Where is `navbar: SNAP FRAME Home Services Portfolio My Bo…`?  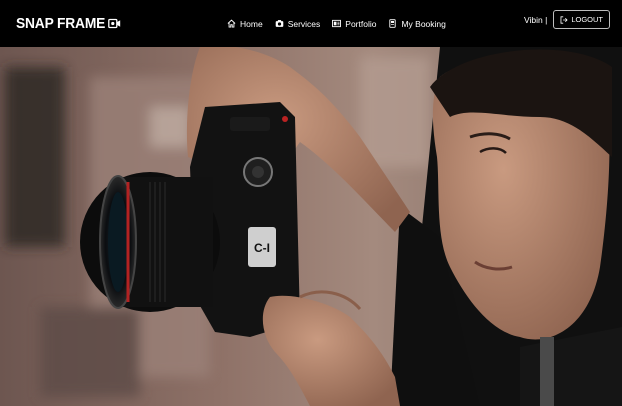
navbar: SNAP FRAME Home Services Portfolio My Bo… is located at coordinates (311, 23).